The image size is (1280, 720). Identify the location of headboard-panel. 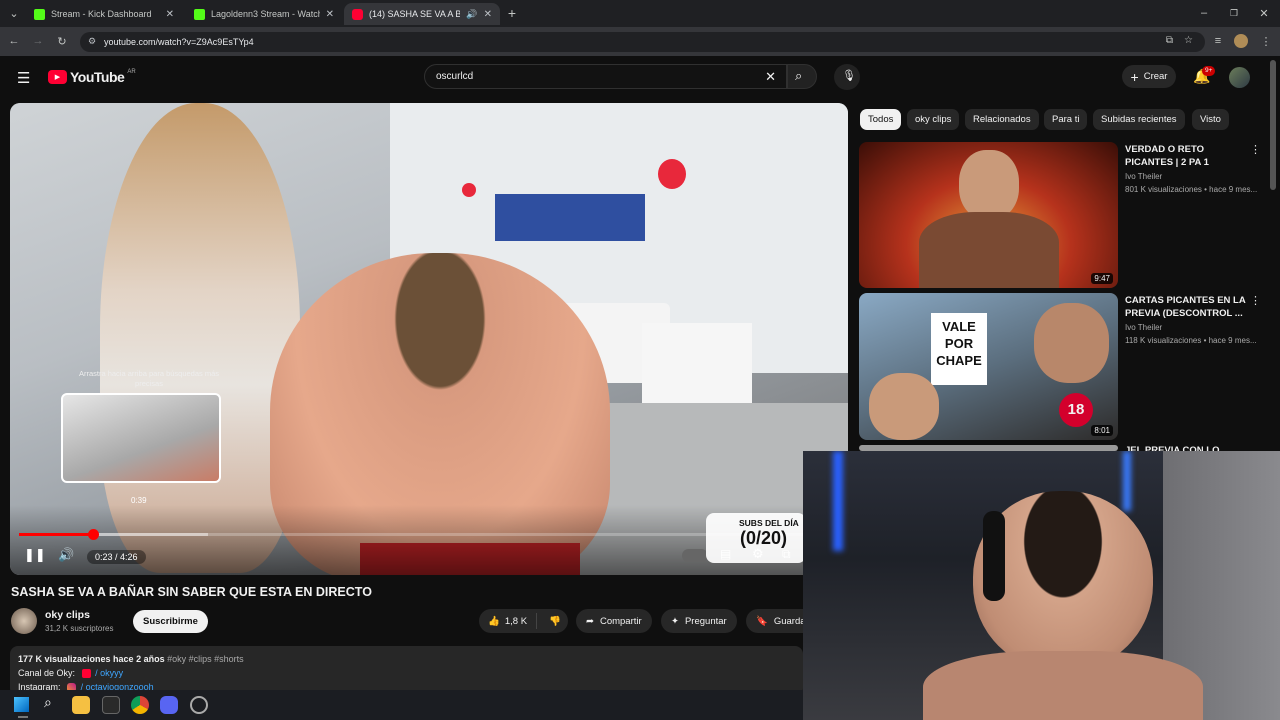
(570, 217).